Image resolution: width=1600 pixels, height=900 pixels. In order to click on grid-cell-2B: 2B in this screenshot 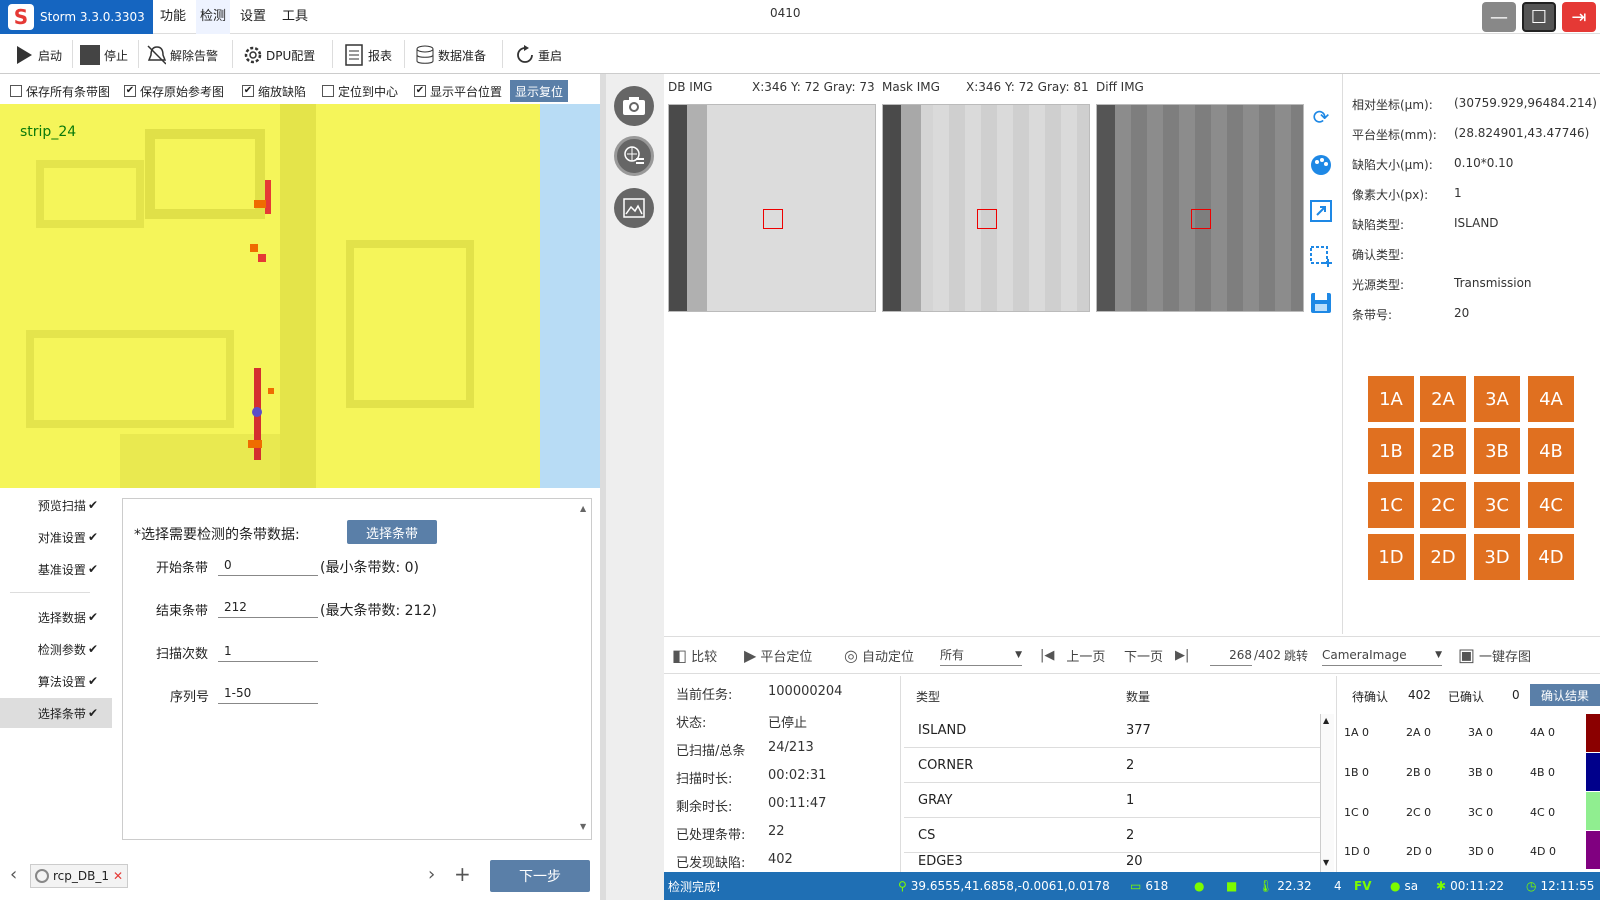, I will do `click(1443, 451)`.